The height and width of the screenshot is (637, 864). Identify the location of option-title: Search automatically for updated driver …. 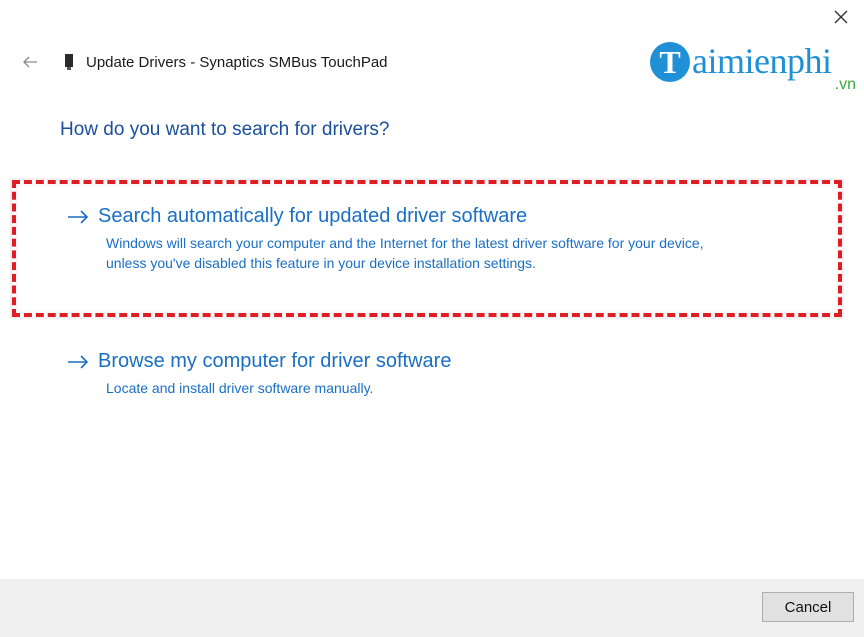
(313, 216).